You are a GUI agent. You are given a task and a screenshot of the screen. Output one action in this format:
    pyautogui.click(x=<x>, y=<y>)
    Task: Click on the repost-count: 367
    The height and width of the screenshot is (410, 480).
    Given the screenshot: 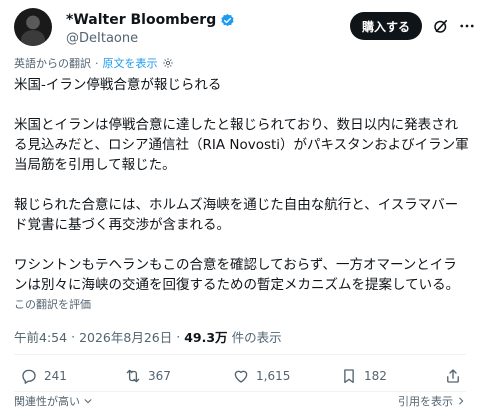 What is the action you would take?
    pyautogui.click(x=159, y=376)
    